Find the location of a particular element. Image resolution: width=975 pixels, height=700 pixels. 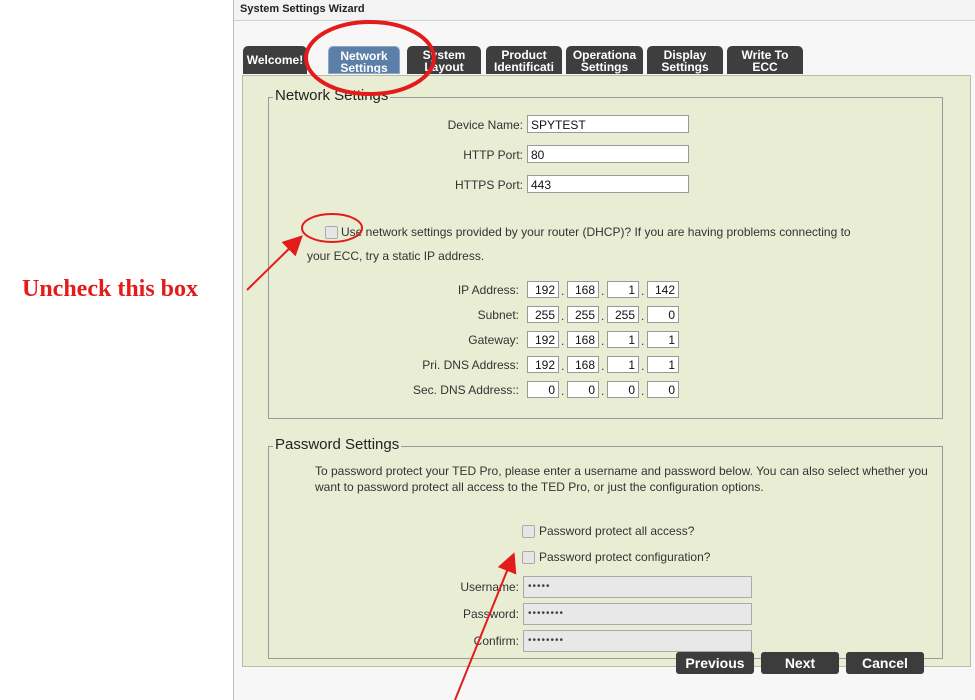

subnet-octet-4: 0 is located at coordinates (663, 314).